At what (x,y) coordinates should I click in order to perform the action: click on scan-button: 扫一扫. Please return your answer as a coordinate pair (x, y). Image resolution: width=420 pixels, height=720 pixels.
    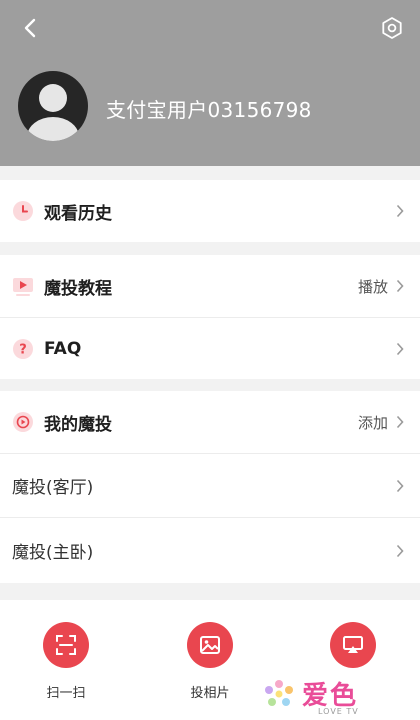
    Looking at the image, I should click on (66, 661).